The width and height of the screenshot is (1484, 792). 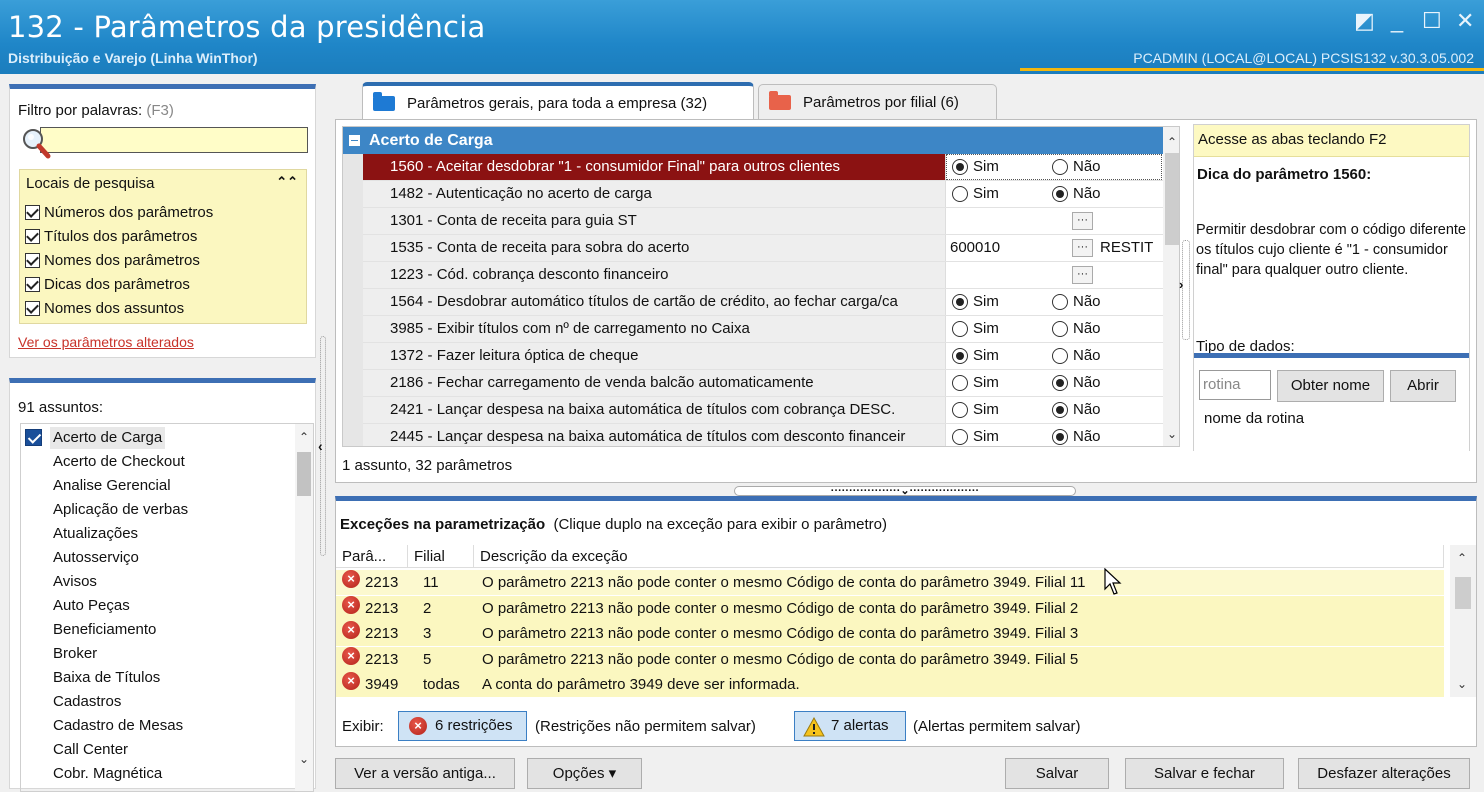 I want to click on save-button: Salvar, so click(x=1057, y=773).